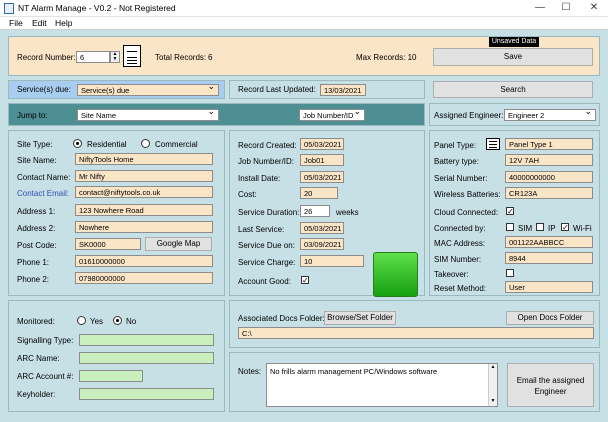 This screenshot has width=608, height=422. I want to click on app-icon, so click(9, 8).